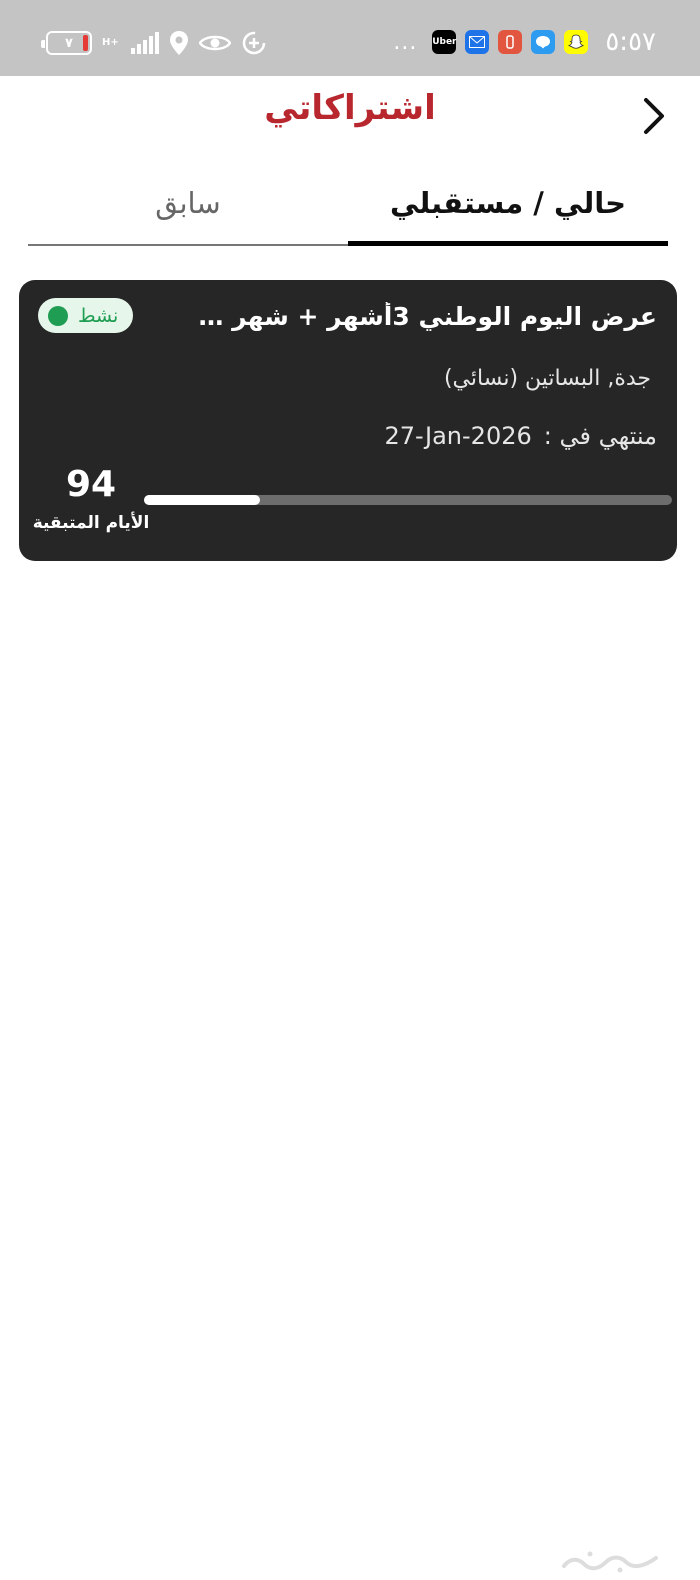 The image size is (700, 1580). What do you see at coordinates (188, 245) in the screenshot?
I see `tab-divider` at bounding box center [188, 245].